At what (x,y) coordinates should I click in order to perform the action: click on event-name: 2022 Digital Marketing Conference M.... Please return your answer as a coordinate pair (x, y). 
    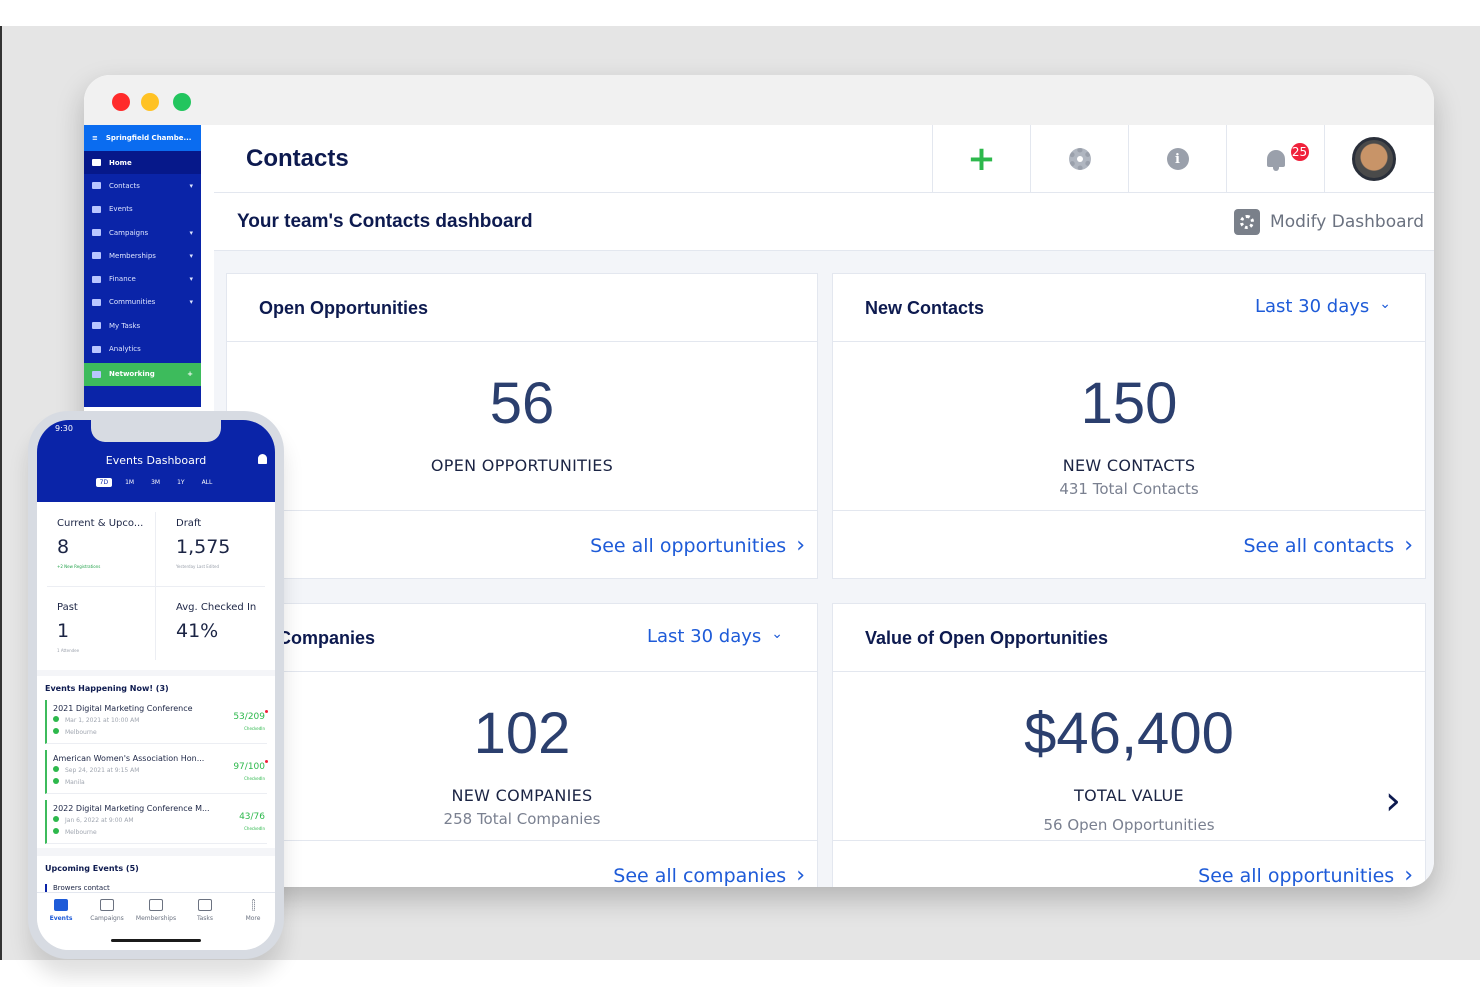
    Looking at the image, I should click on (131, 808).